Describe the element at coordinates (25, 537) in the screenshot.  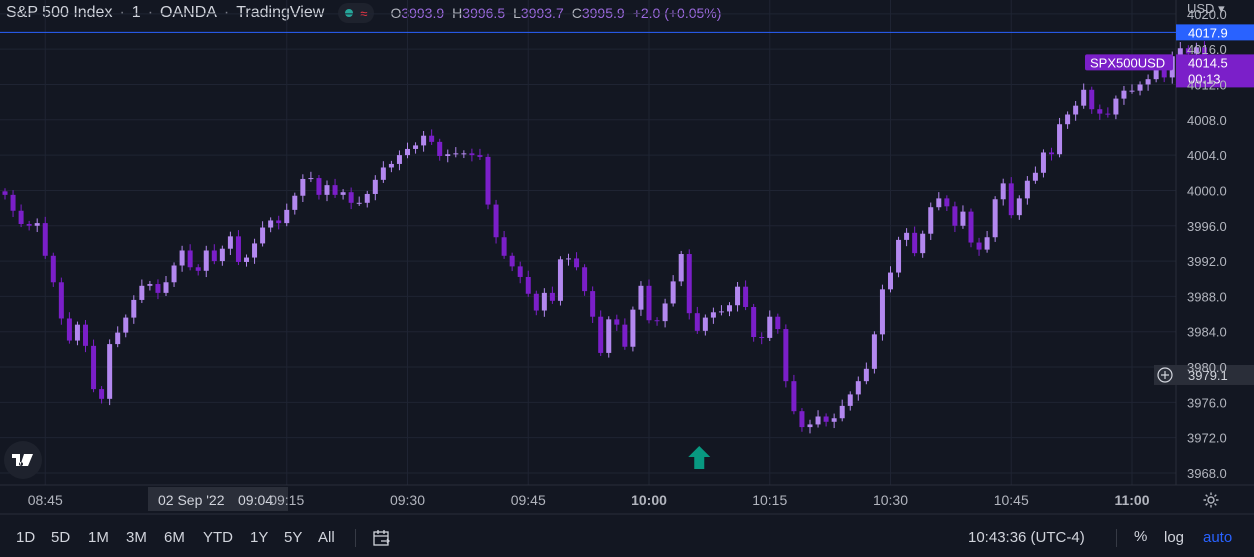
I see `timeframe-1d: 1D` at that location.